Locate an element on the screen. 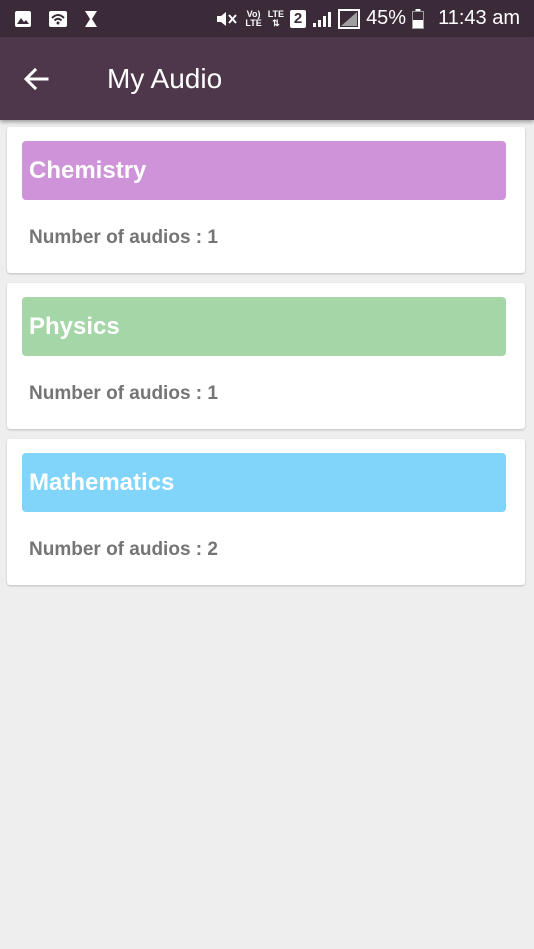 The image size is (534, 949). wifi-icon is located at coordinates (58, 19).